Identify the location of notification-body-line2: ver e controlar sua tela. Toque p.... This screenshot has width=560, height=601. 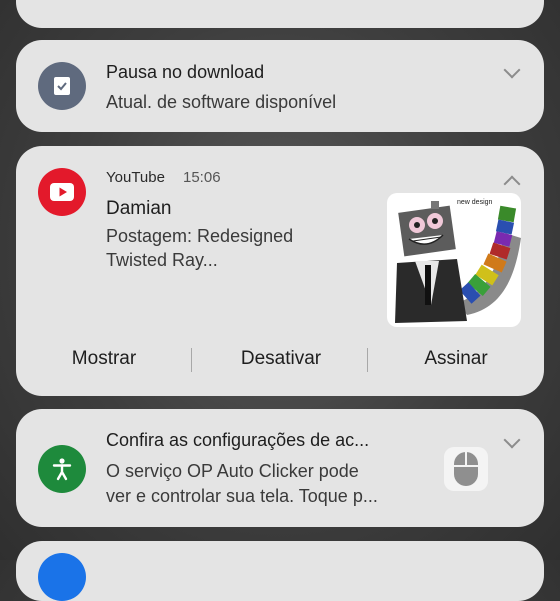
(242, 496).